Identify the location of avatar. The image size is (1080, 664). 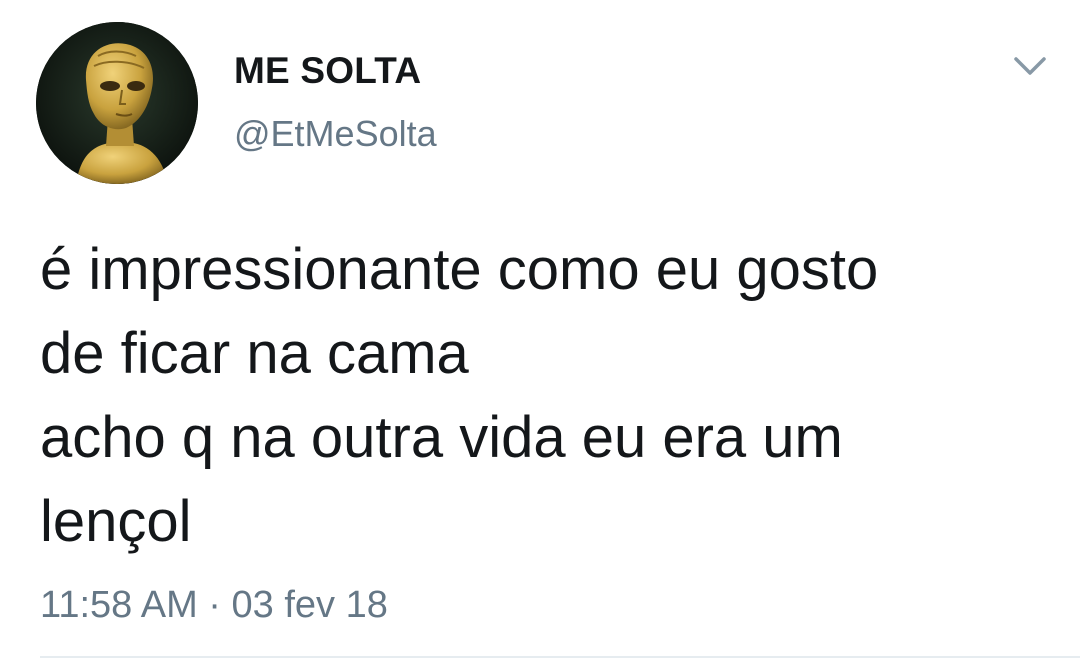
(117, 103).